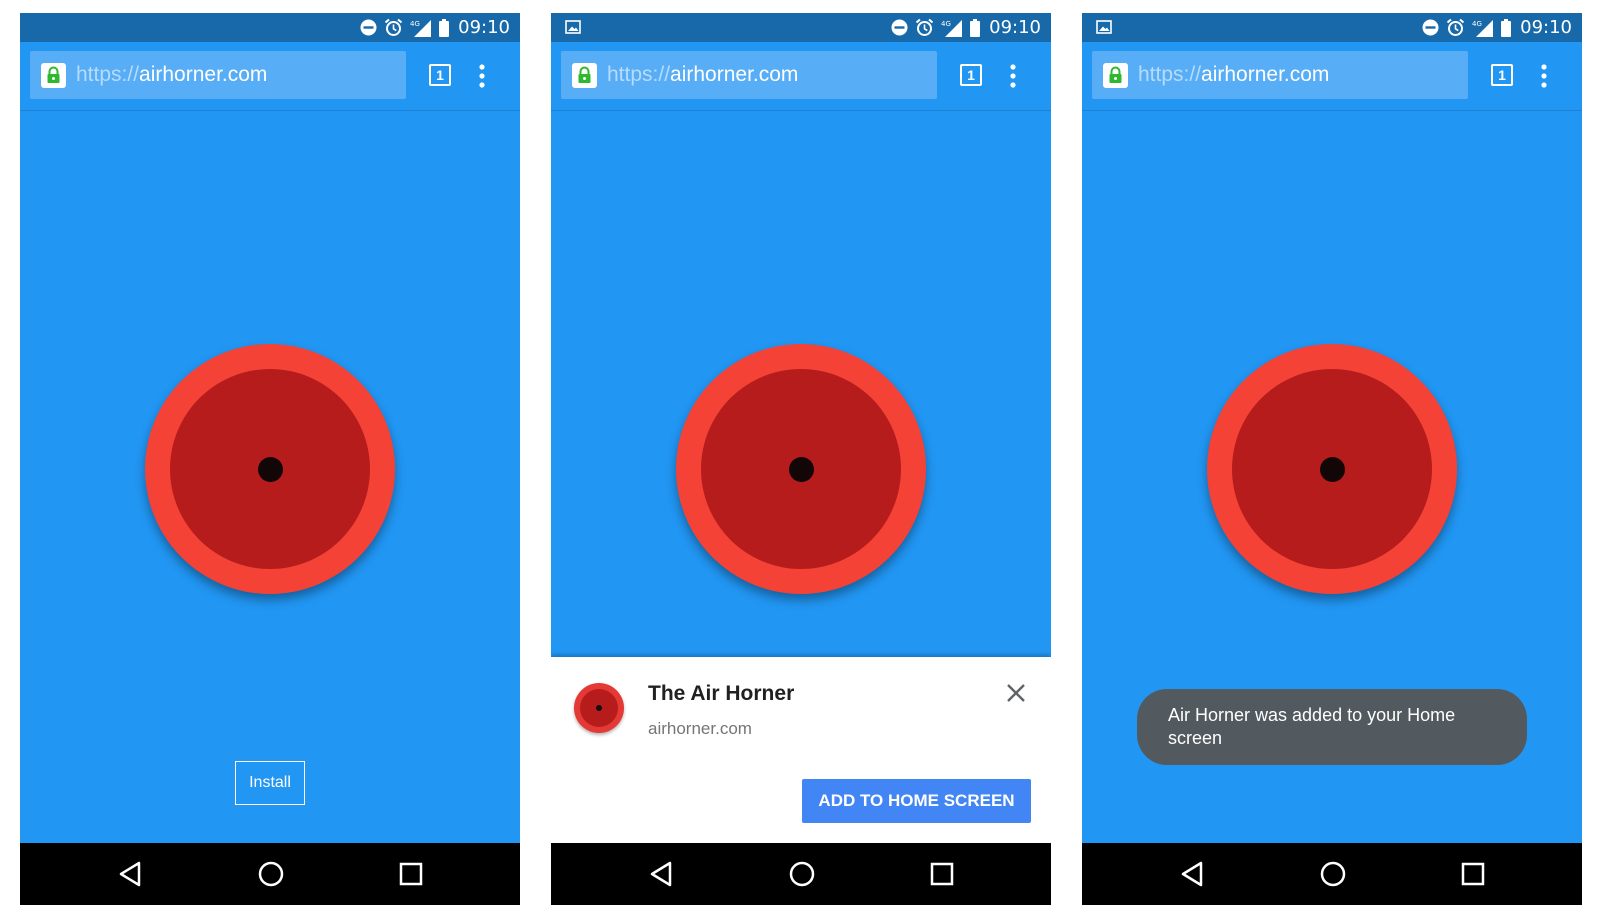 This screenshot has height=916, width=1600. What do you see at coordinates (721, 693) in the screenshot?
I see `banner-app-name: The Air Horner` at bounding box center [721, 693].